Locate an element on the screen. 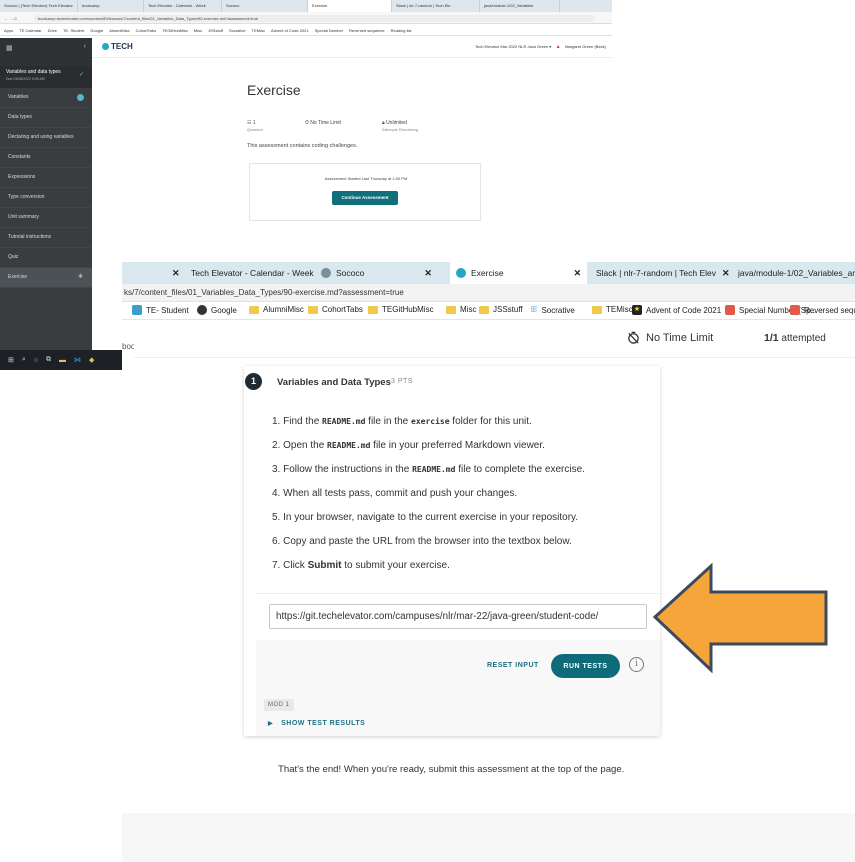 The width and height of the screenshot is (855, 862). bg-bookmark: Misc is located at coordinates (198, 31).